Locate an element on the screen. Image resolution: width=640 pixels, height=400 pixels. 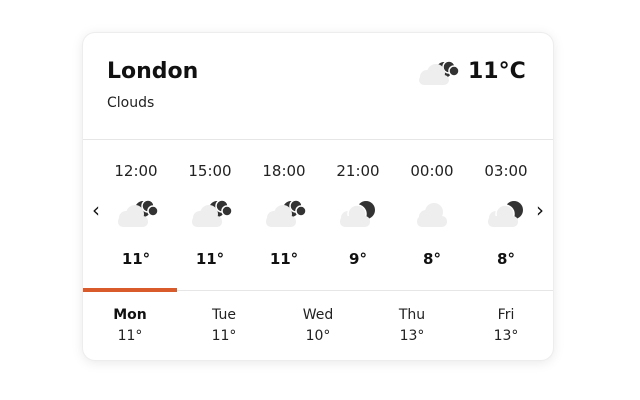
day-name: Fri is located at coordinates (506, 315).